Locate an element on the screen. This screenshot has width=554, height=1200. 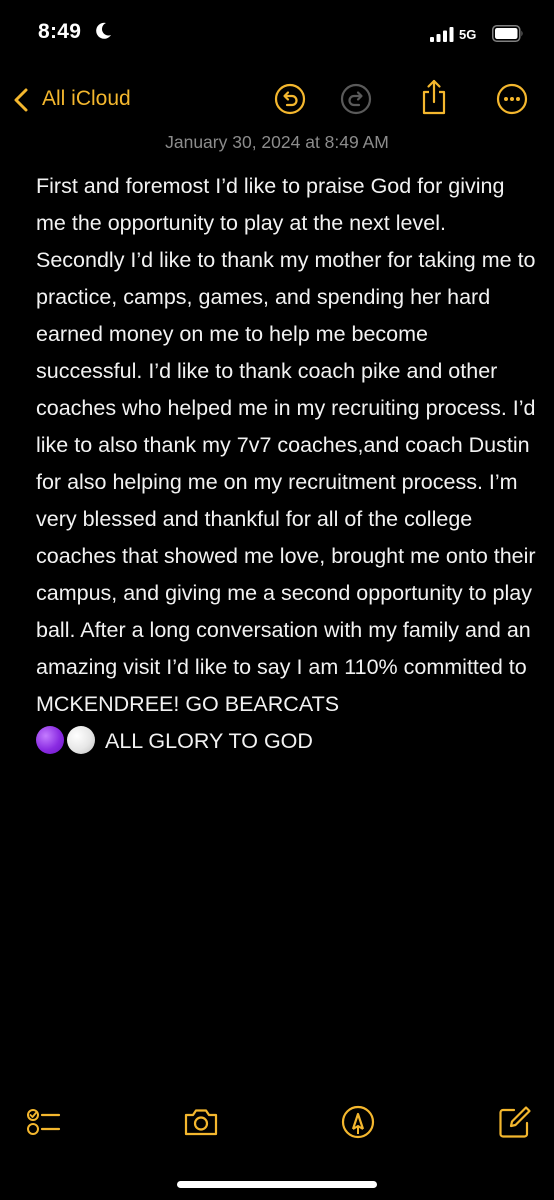
redo-icon is located at coordinates (356, 99).